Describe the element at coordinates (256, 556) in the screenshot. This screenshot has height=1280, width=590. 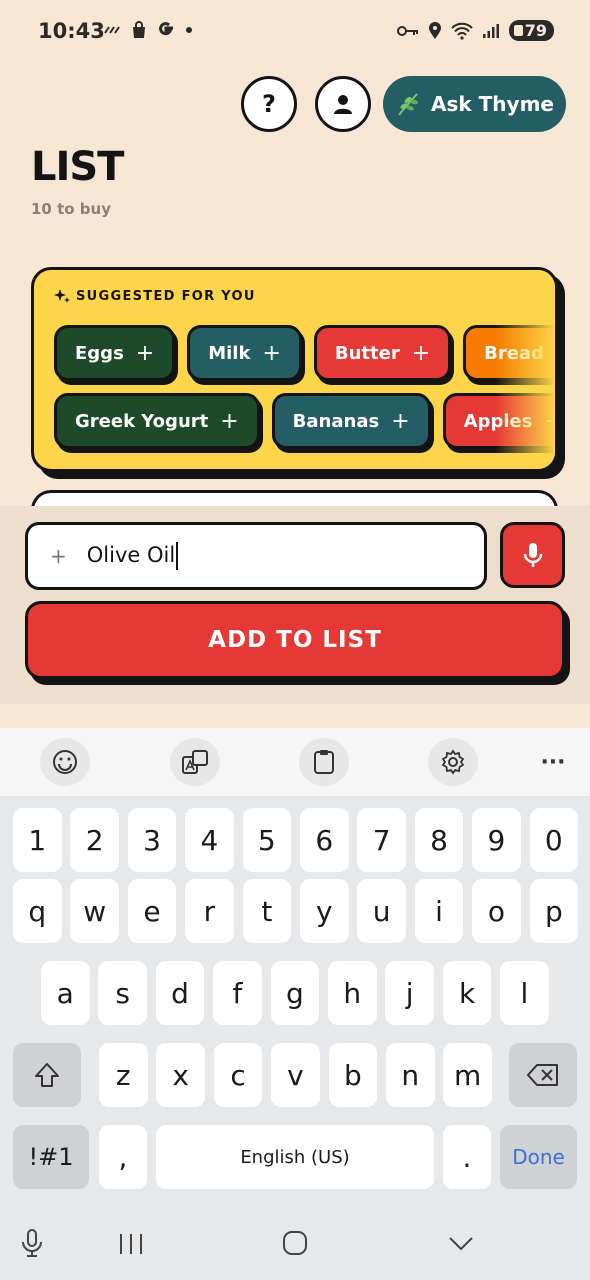
I see `item-input: + Olive Oil` at that location.